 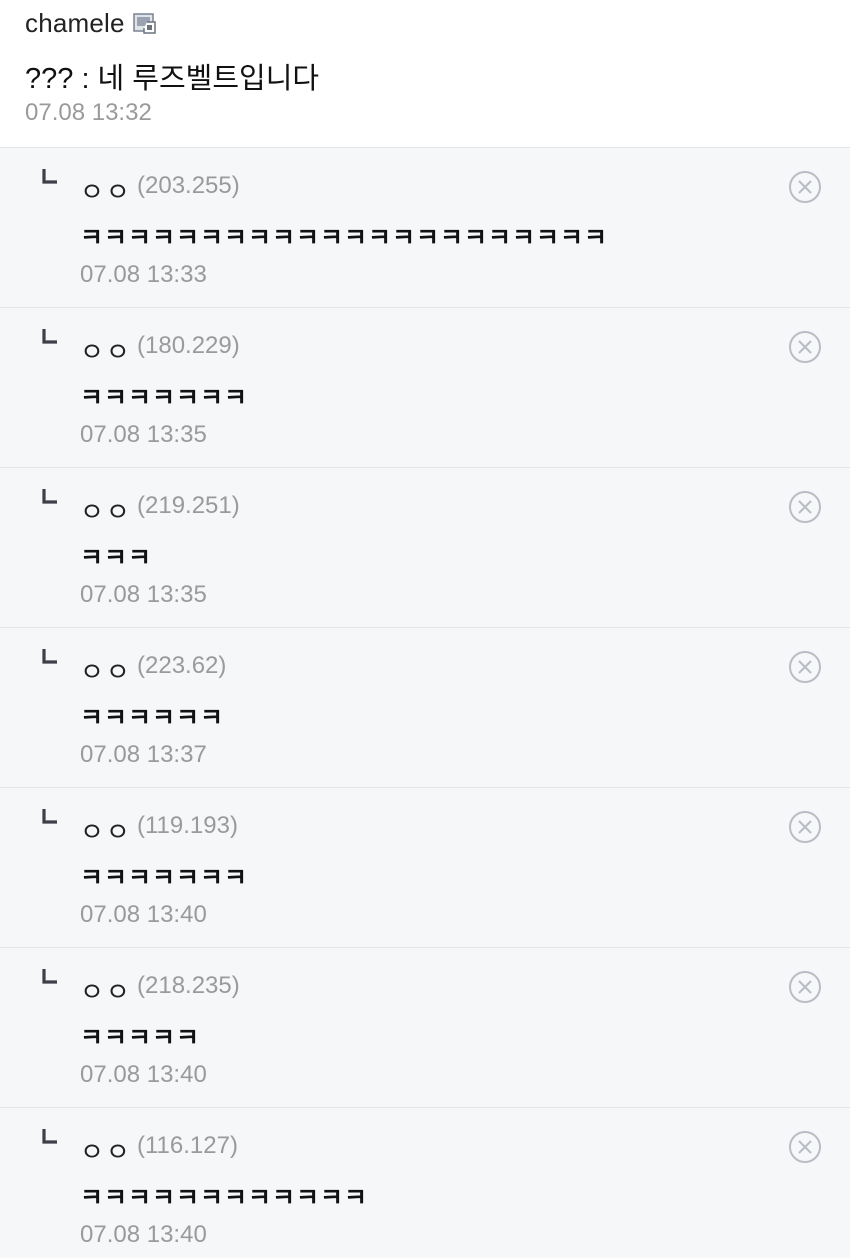 I want to click on reply-time: 07.08 13:37, so click(x=143, y=754).